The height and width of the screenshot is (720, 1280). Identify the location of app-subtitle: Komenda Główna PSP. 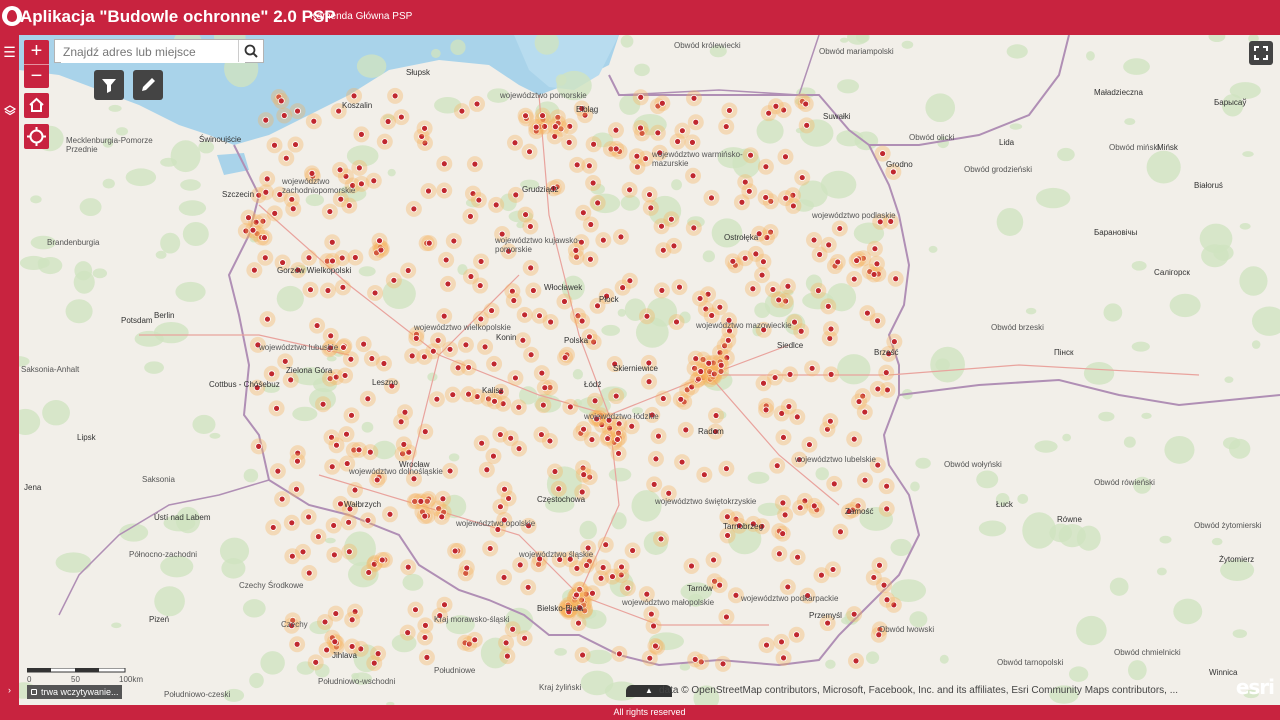
(361, 16).